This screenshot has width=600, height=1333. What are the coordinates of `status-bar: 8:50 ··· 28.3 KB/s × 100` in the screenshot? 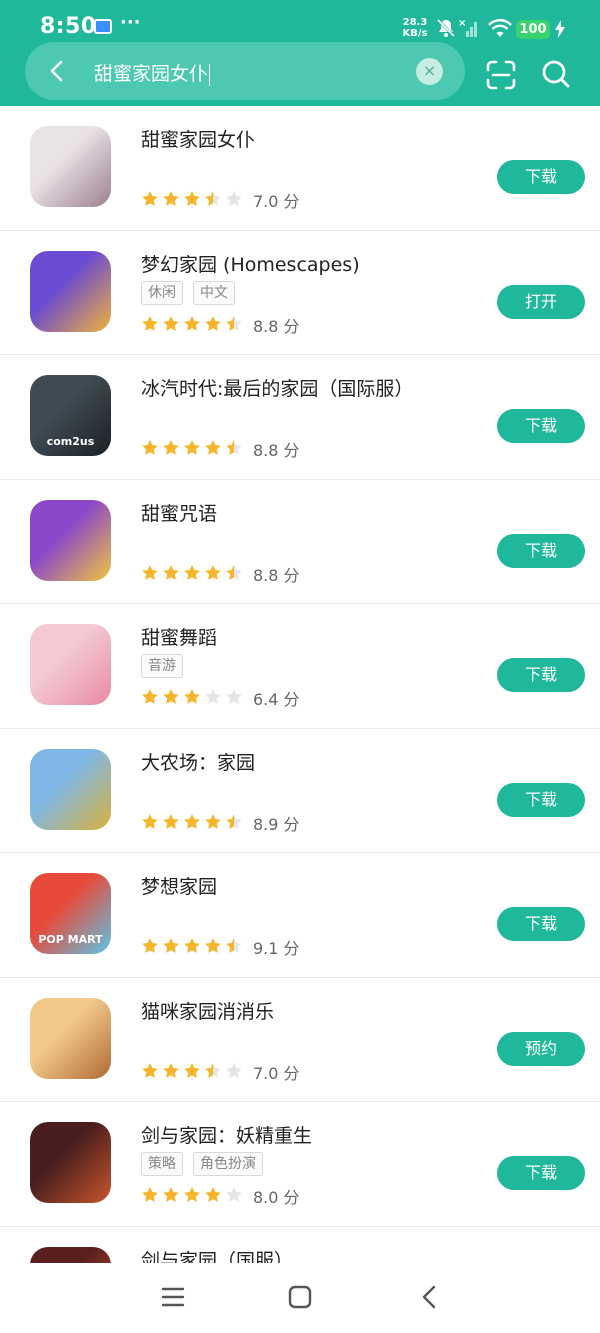 It's located at (300, 21).